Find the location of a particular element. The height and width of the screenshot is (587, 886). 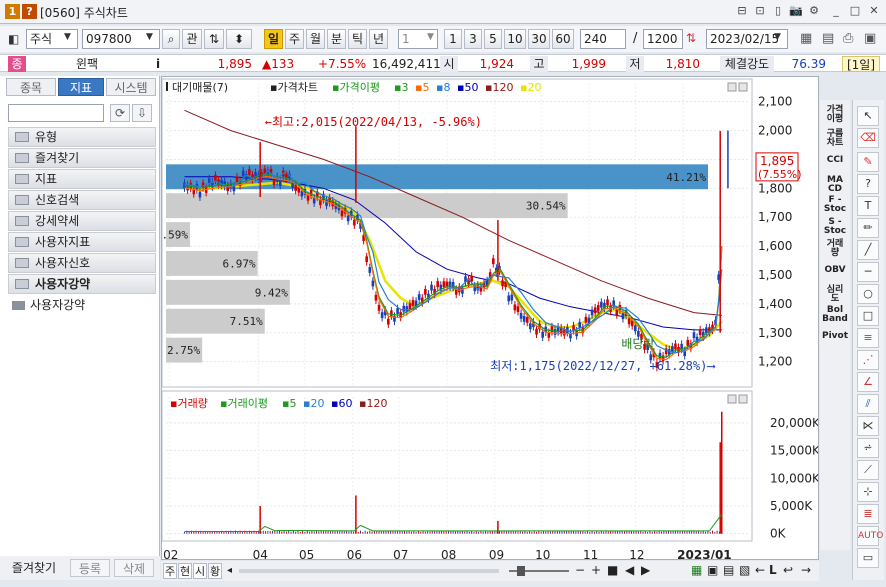

angle-icon: ∠ is located at coordinates (868, 382).